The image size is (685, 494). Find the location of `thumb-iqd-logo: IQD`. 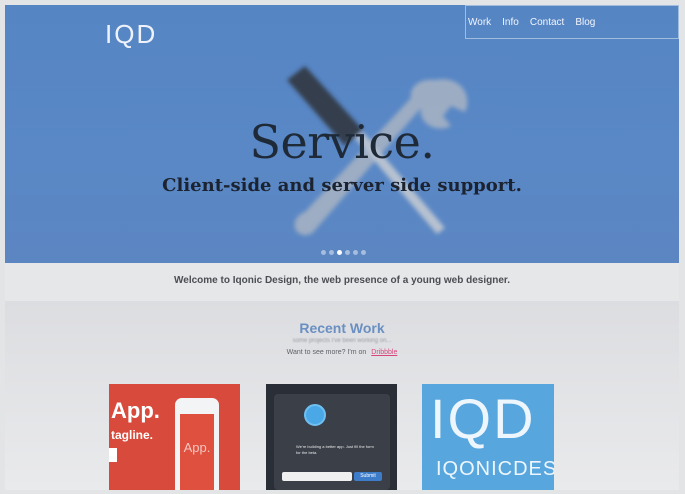

thumb-iqd-logo: IQD is located at coordinates (483, 418).